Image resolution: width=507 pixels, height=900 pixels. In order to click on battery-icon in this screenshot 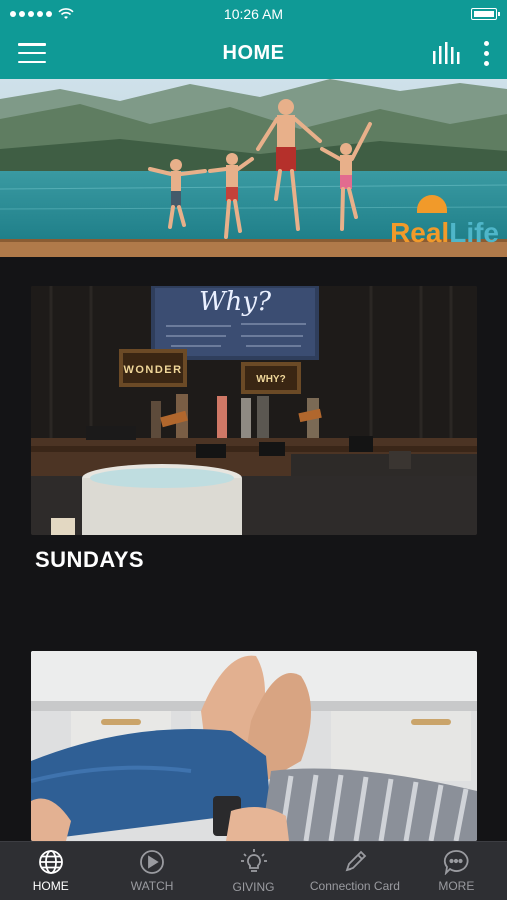, I will do `click(485, 13)`.